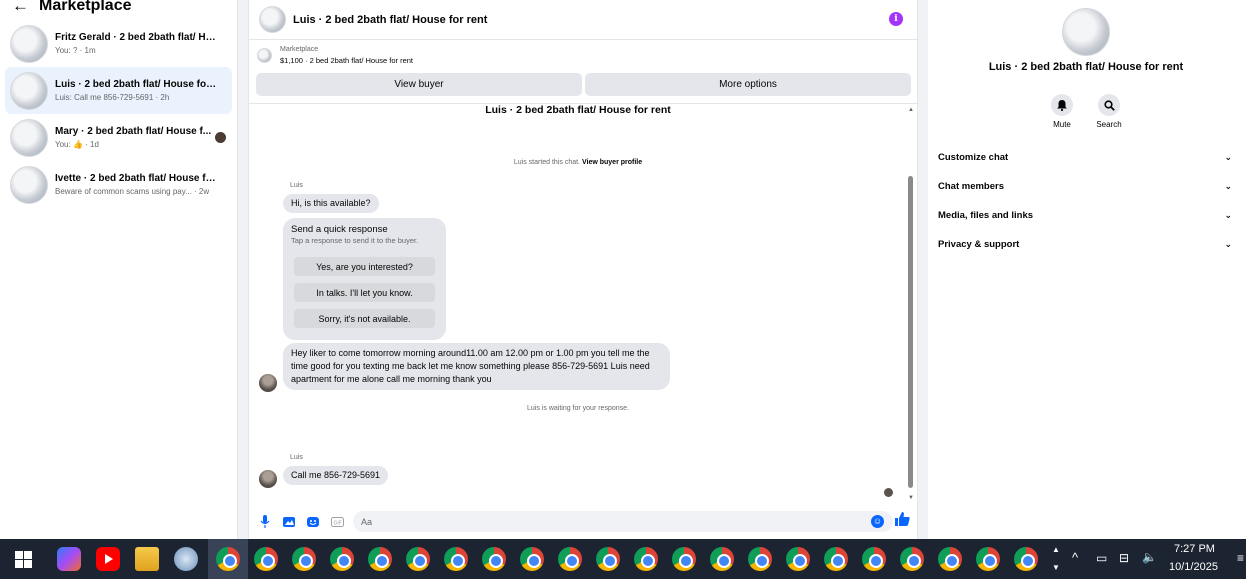  I want to click on chat-members-section: Chat members ⌄, so click(1085, 186).